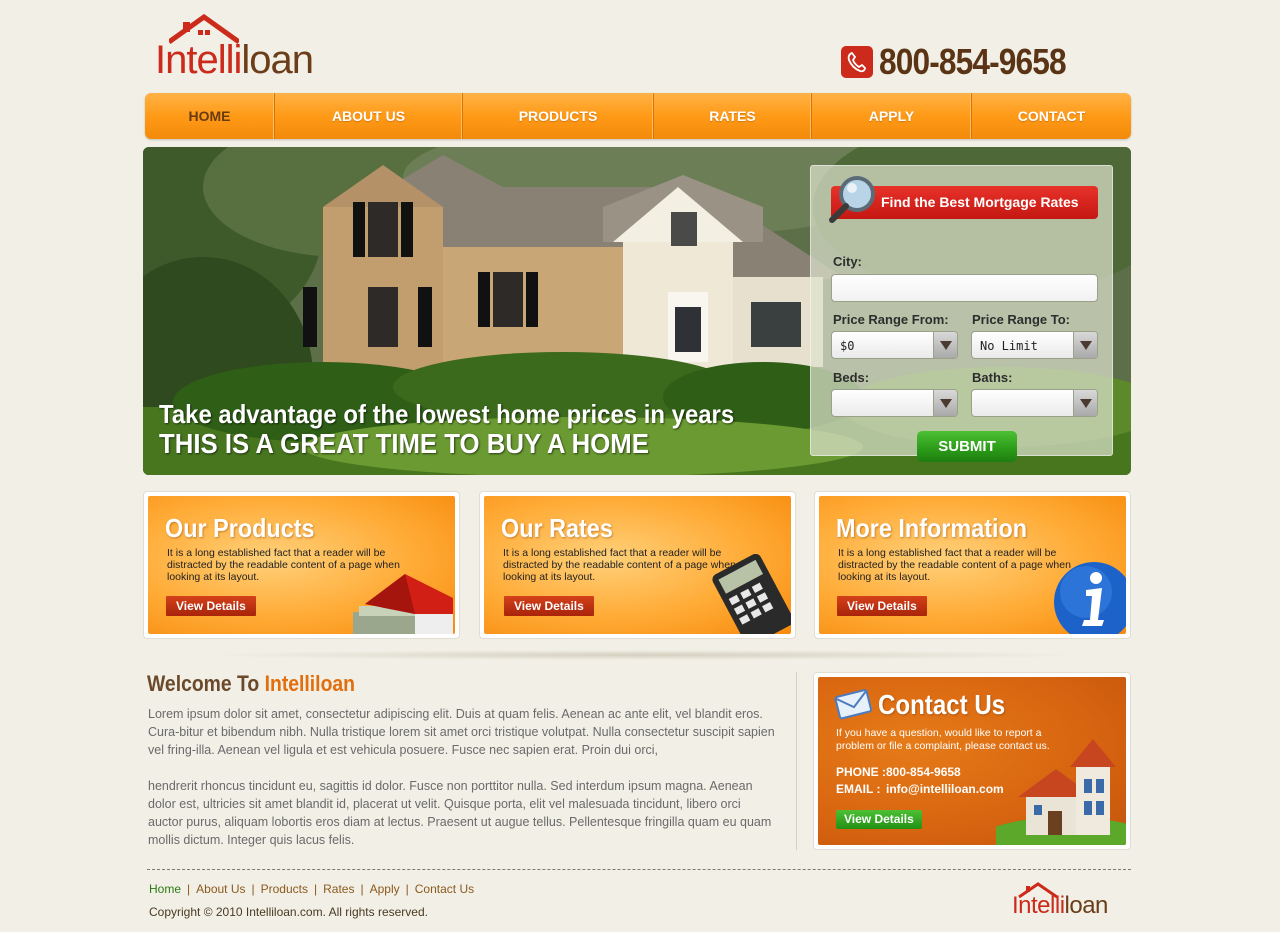 The image size is (1280, 932). I want to click on nav-products: PRODUCTS, so click(558, 116).